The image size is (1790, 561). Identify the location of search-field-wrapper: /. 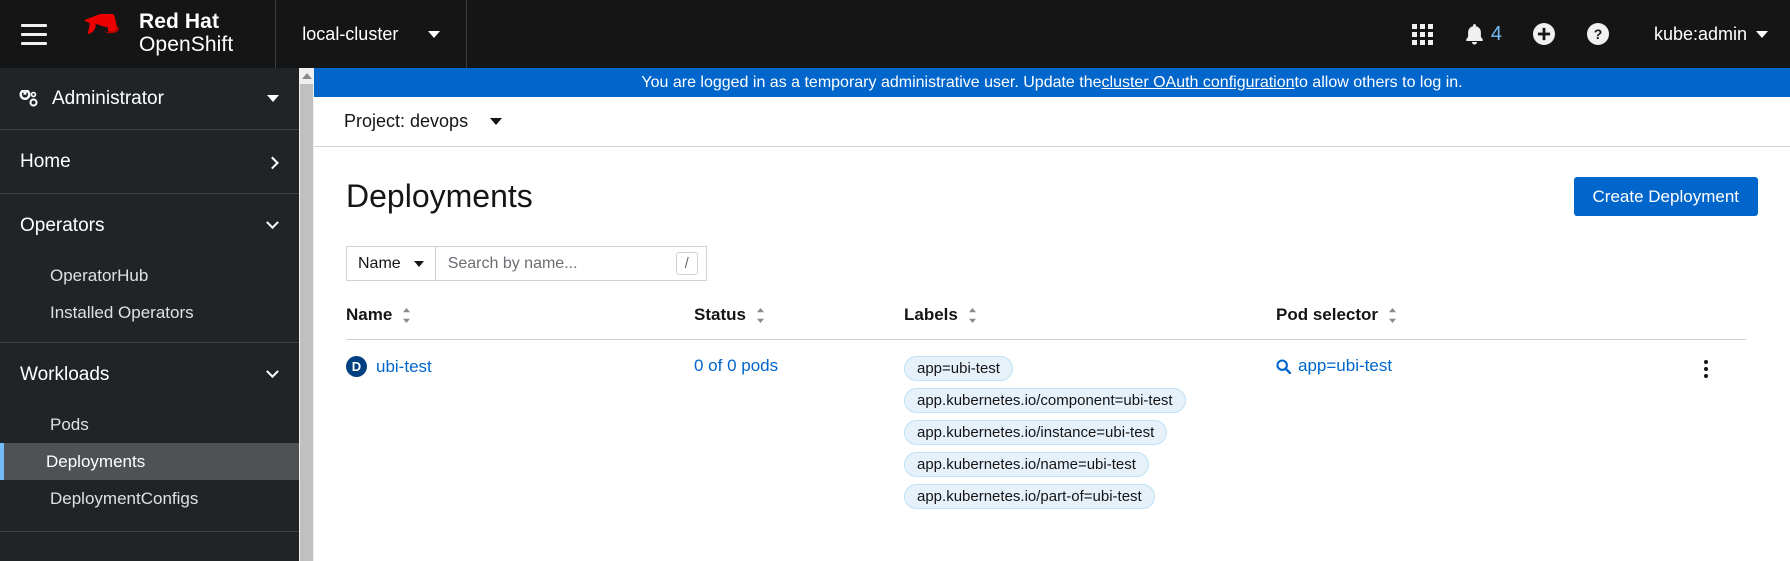
(571, 263).